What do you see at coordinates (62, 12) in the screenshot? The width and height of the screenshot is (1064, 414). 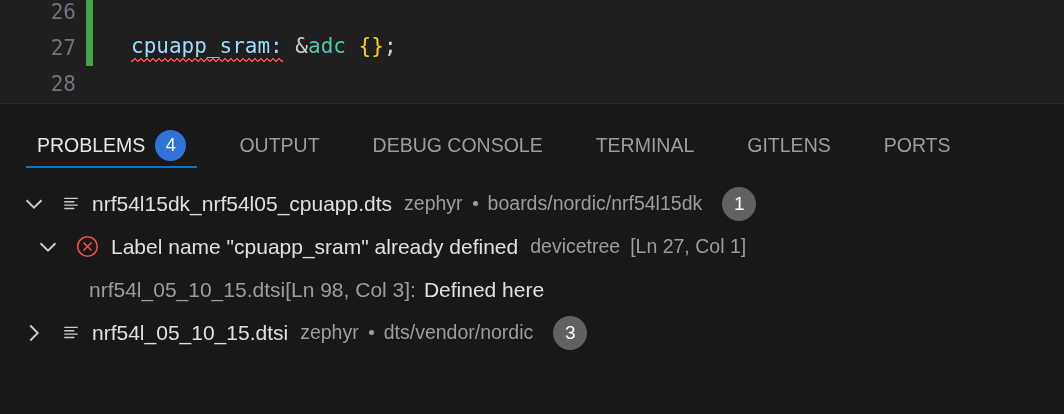 I see `line-number: 26` at bounding box center [62, 12].